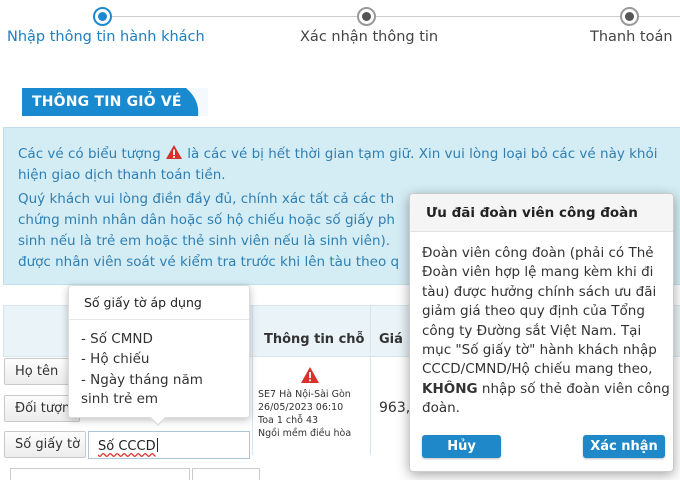 This screenshot has width=680, height=480. What do you see at coordinates (450, 388) in the screenshot?
I see `popover-emphasis: KHÔNG` at bounding box center [450, 388].